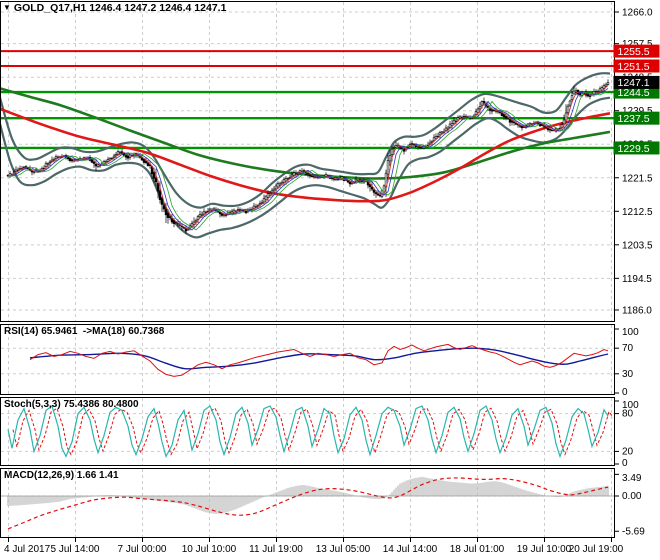 This screenshot has width=660, height=560. I want to click on svg-text: 30, so click(628, 374).